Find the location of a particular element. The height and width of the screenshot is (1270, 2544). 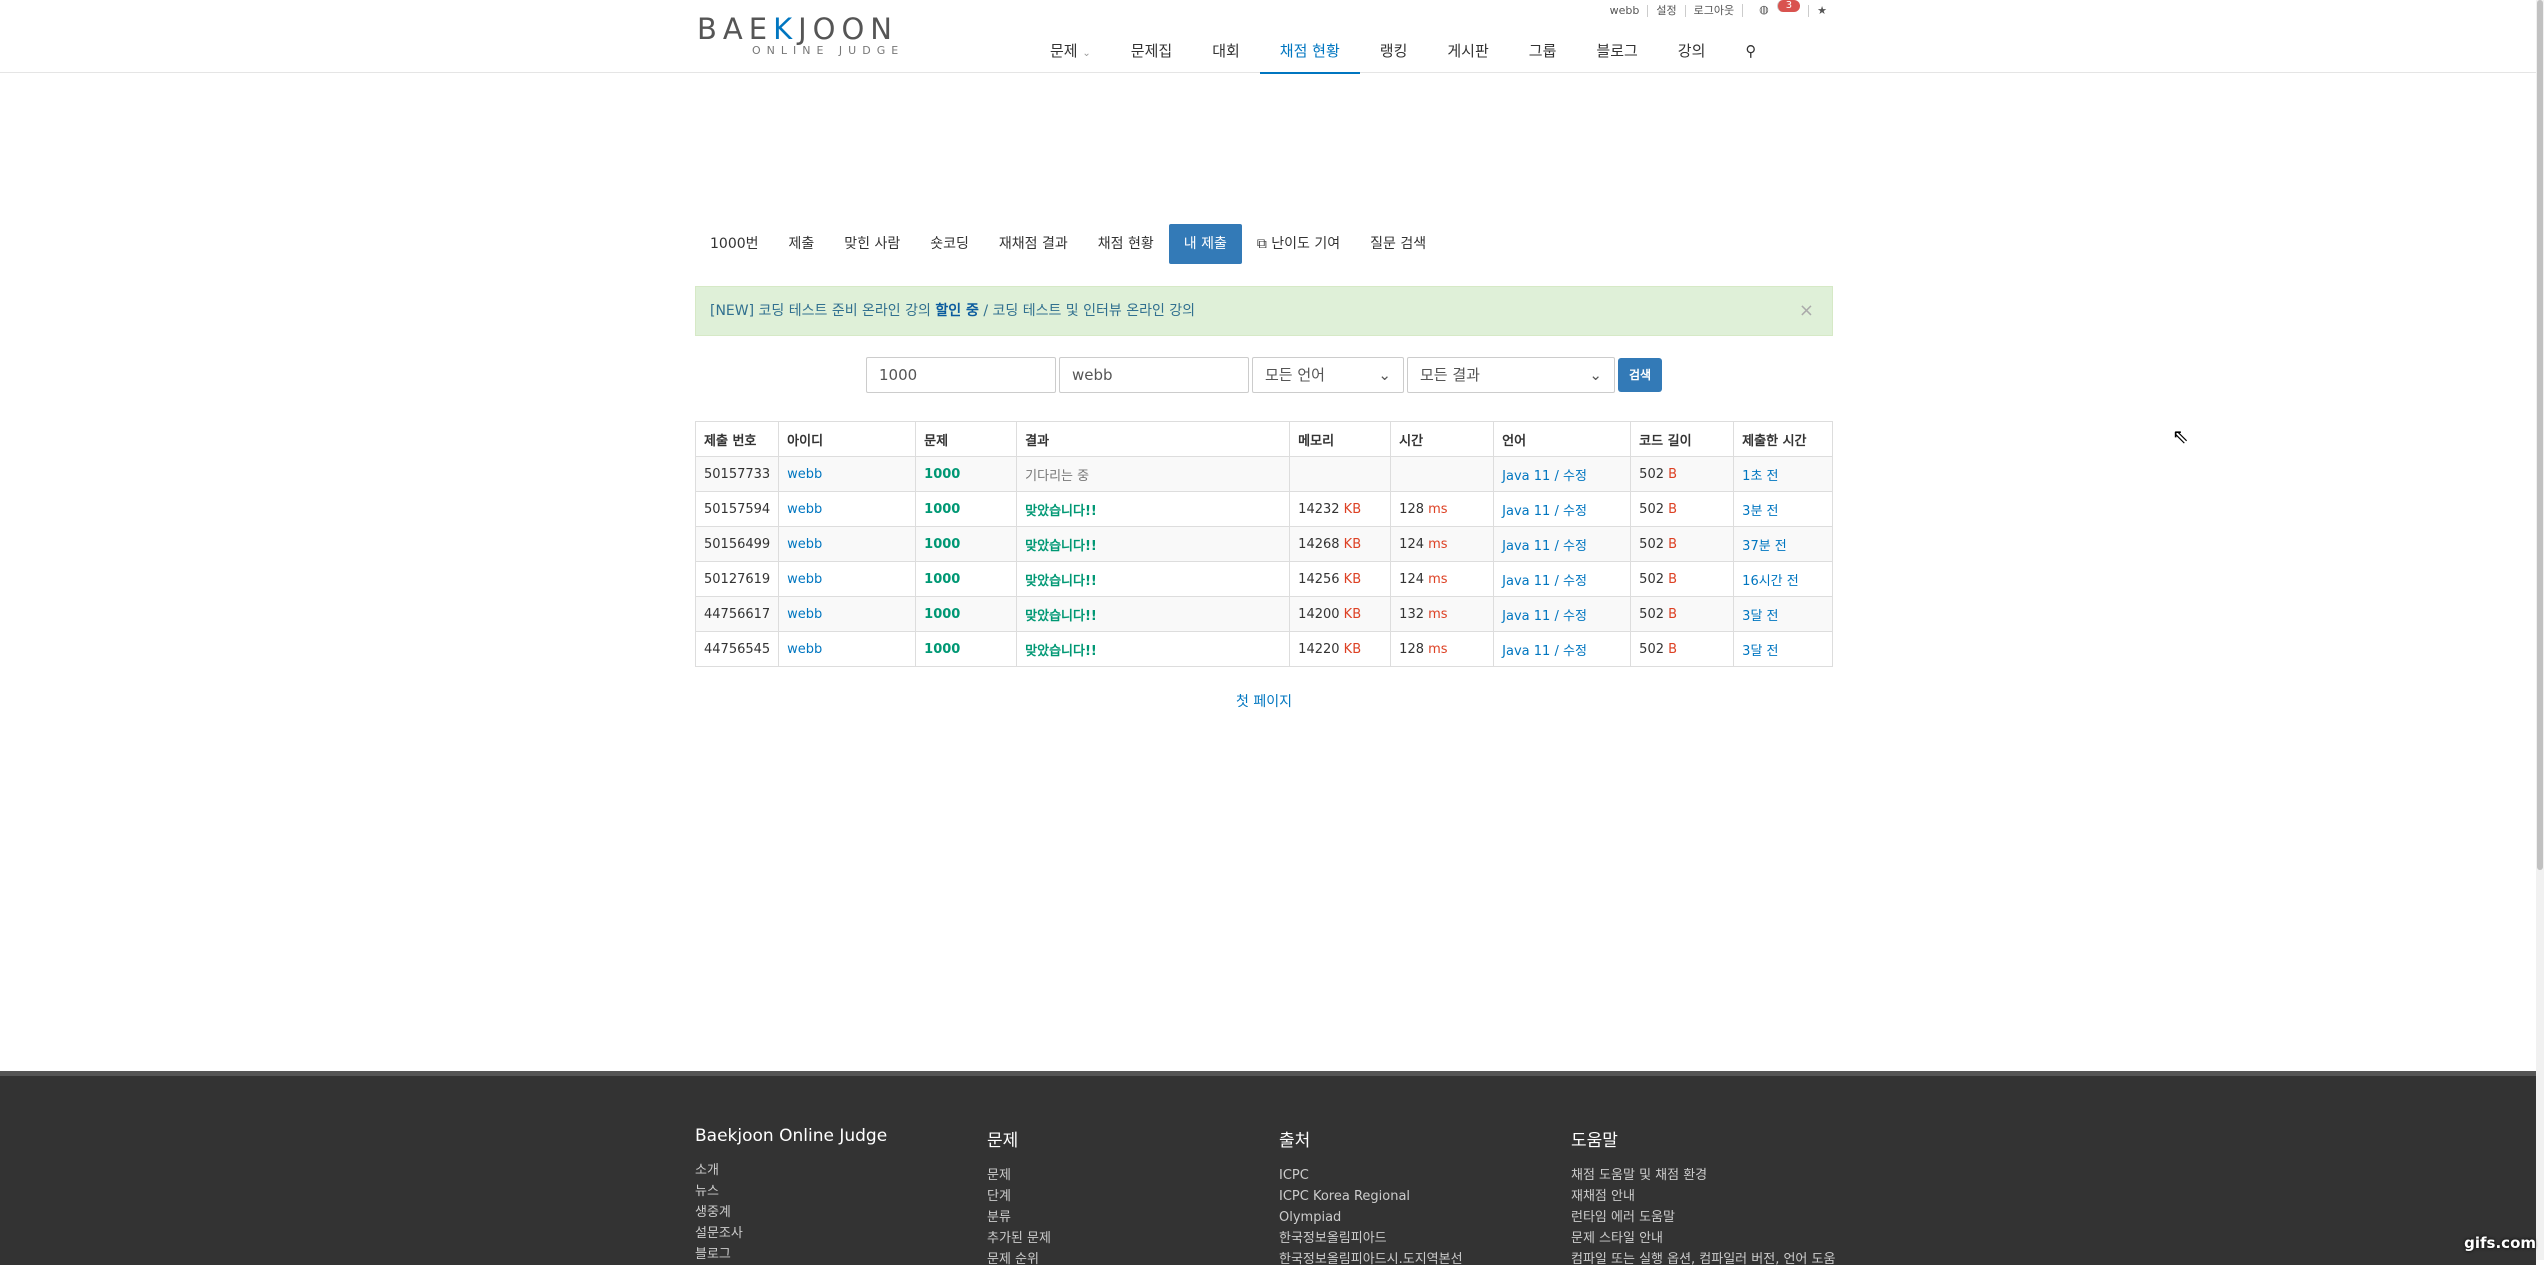

tab-rejudge: 재채점 결과 is located at coordinates (1033, 244).